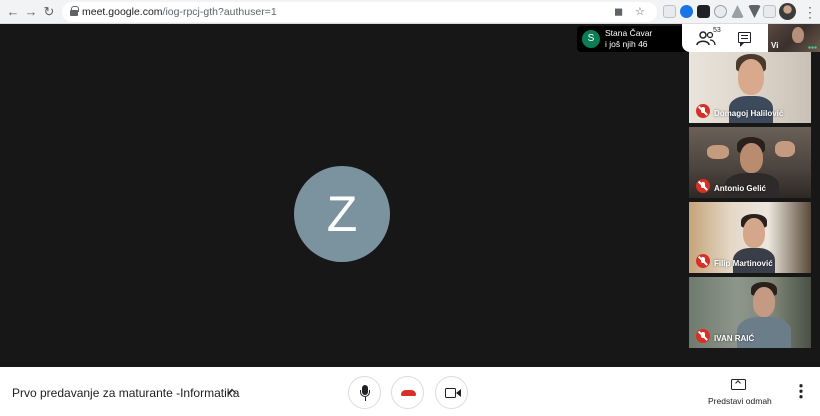  What do you see at coordinates (798, 35) in the screenshot?
I see `self-video` at bounding box center [798, 35].